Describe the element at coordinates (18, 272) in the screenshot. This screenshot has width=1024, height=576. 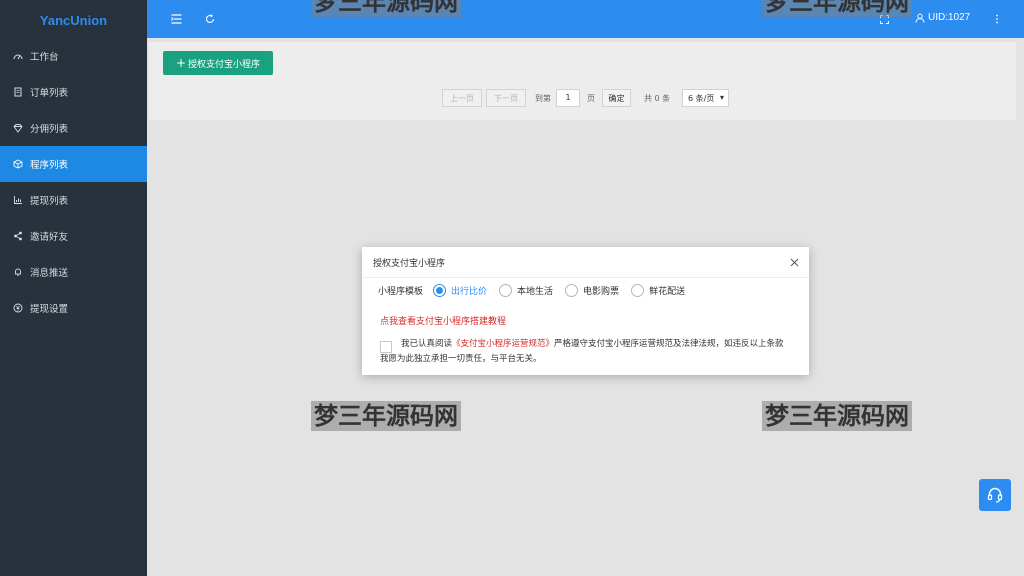
I see `bell-icon` at that location.